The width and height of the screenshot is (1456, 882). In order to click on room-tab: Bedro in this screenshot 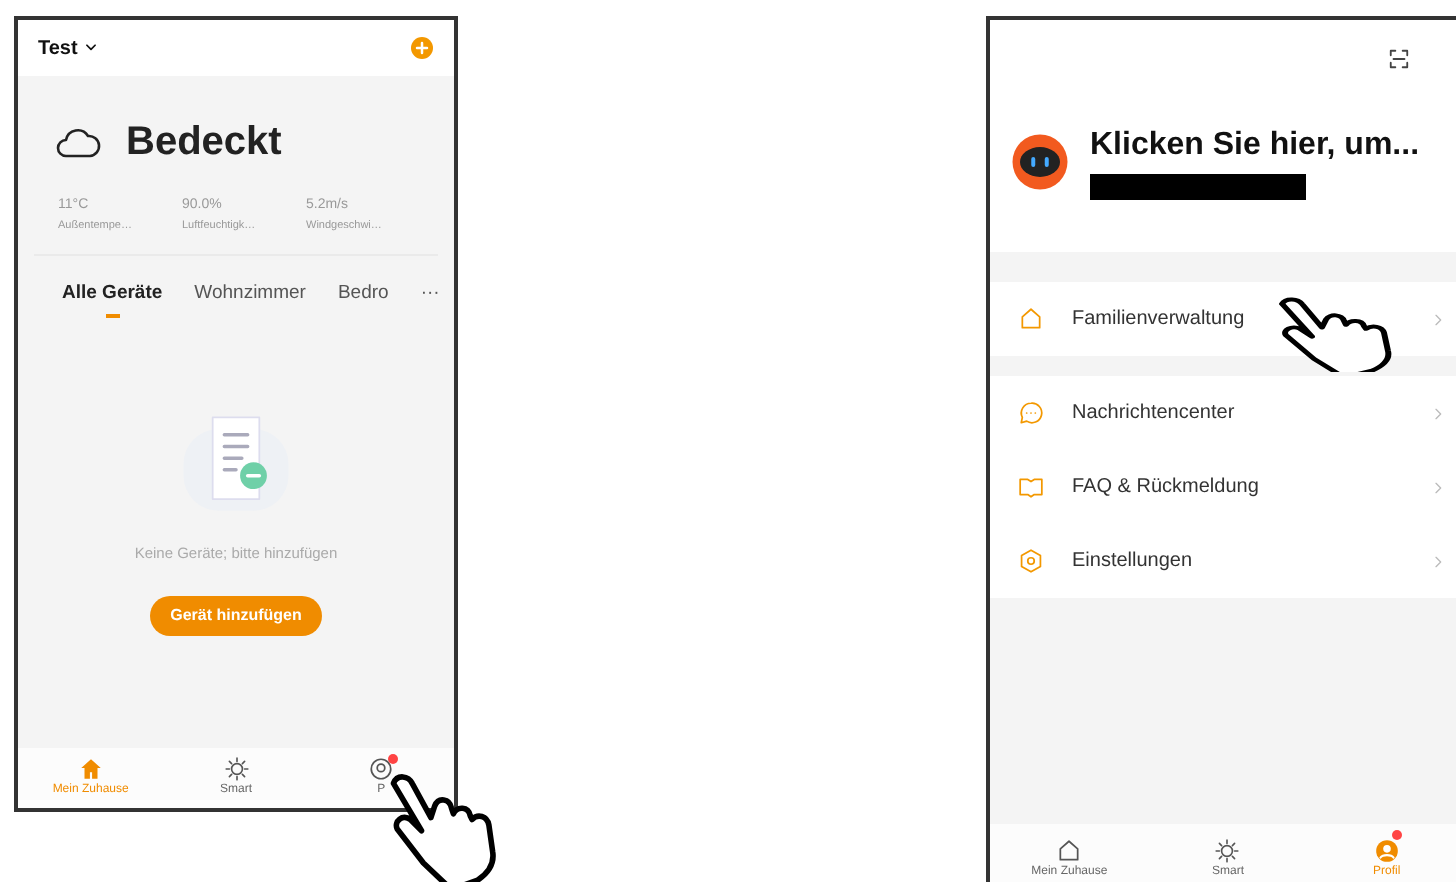, I will do `click(363, 297)`.